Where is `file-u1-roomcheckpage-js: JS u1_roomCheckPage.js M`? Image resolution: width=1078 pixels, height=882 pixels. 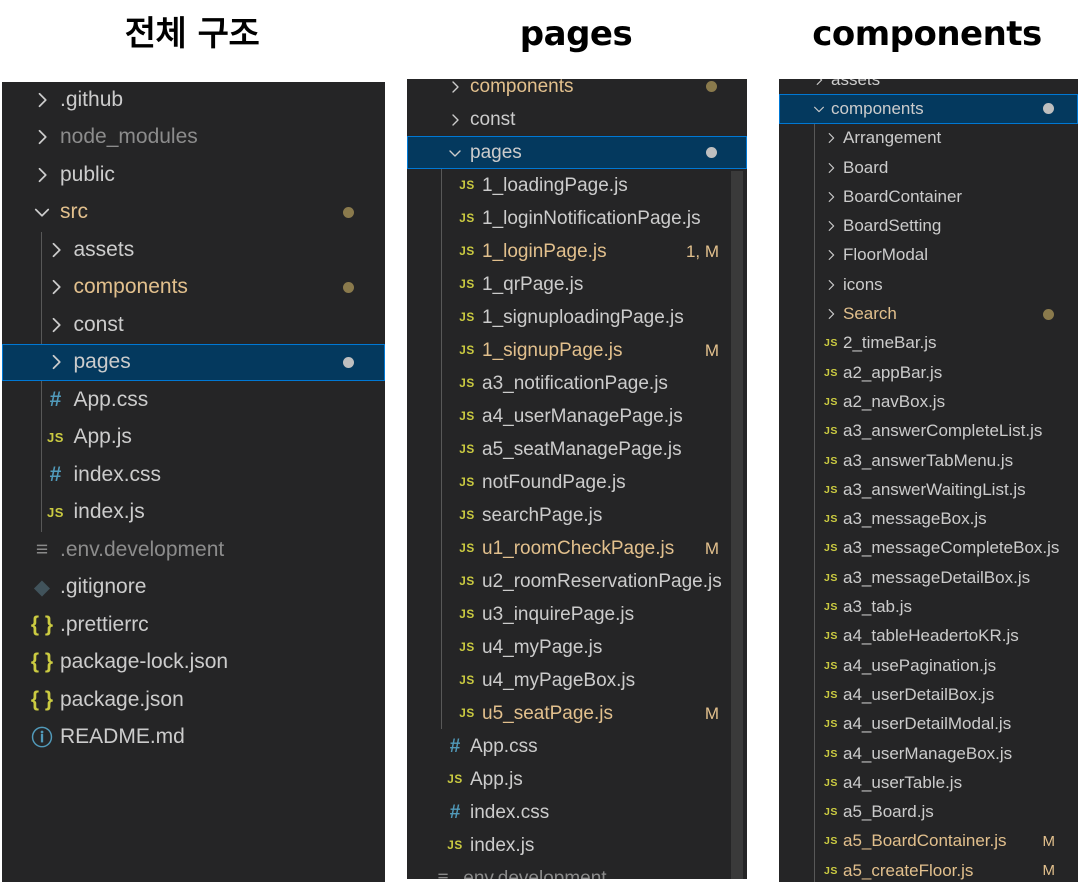
file-u1-roomcheckpage-js: JS u1_roomCheckPage.js M is located at coordinates (577, 548).